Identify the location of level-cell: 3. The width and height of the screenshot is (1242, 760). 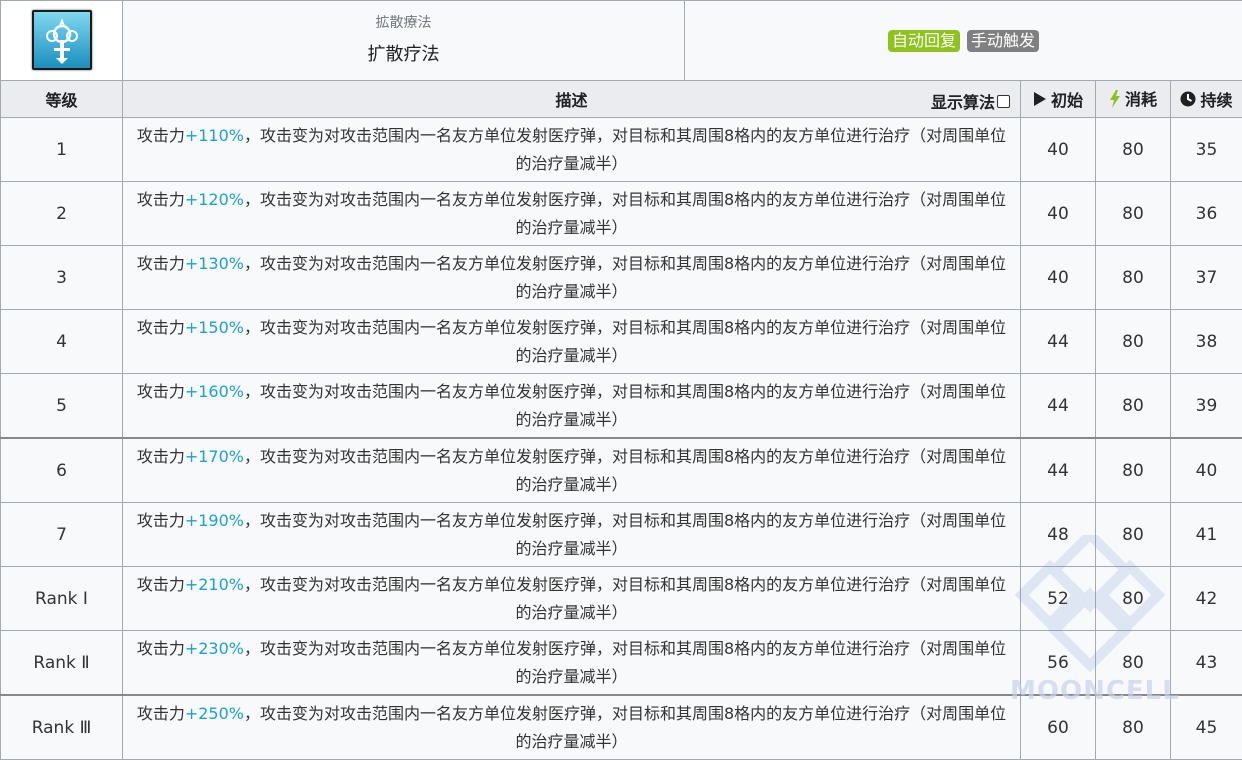
(62, 278).